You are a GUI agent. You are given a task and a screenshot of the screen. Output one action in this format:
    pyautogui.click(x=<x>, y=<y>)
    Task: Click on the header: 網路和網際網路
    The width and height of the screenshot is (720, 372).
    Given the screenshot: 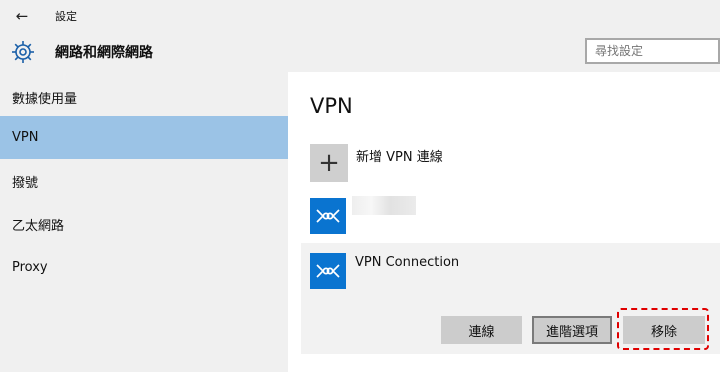 What is the action you would take?
    pyautogui.click(x=360, y=52)
    